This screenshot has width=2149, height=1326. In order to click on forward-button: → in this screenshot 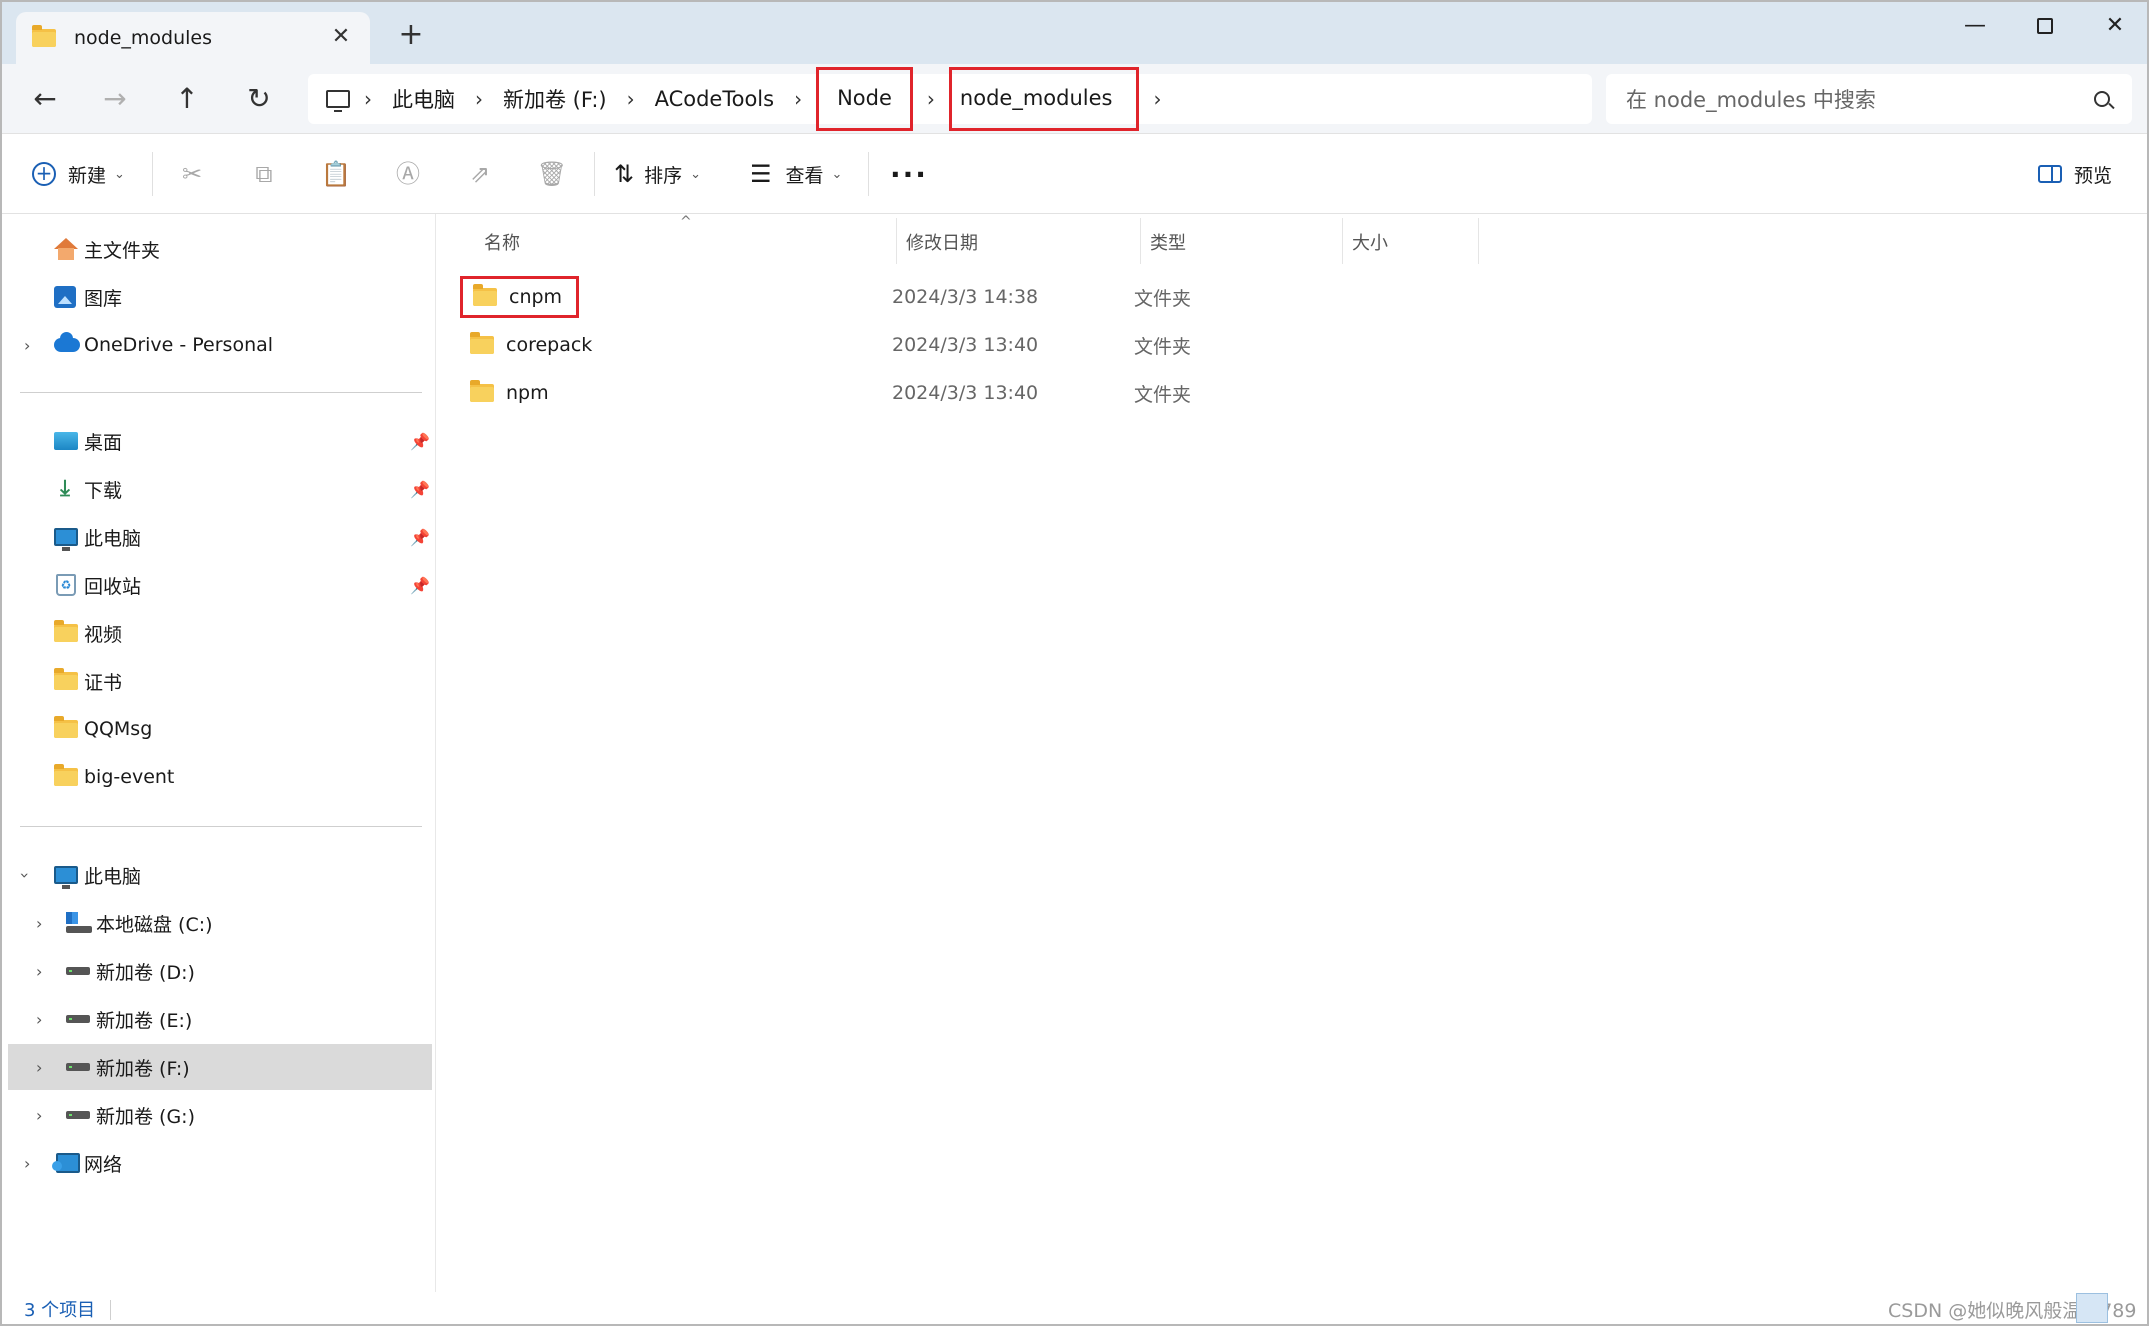, I will do `click(115, 99)`.